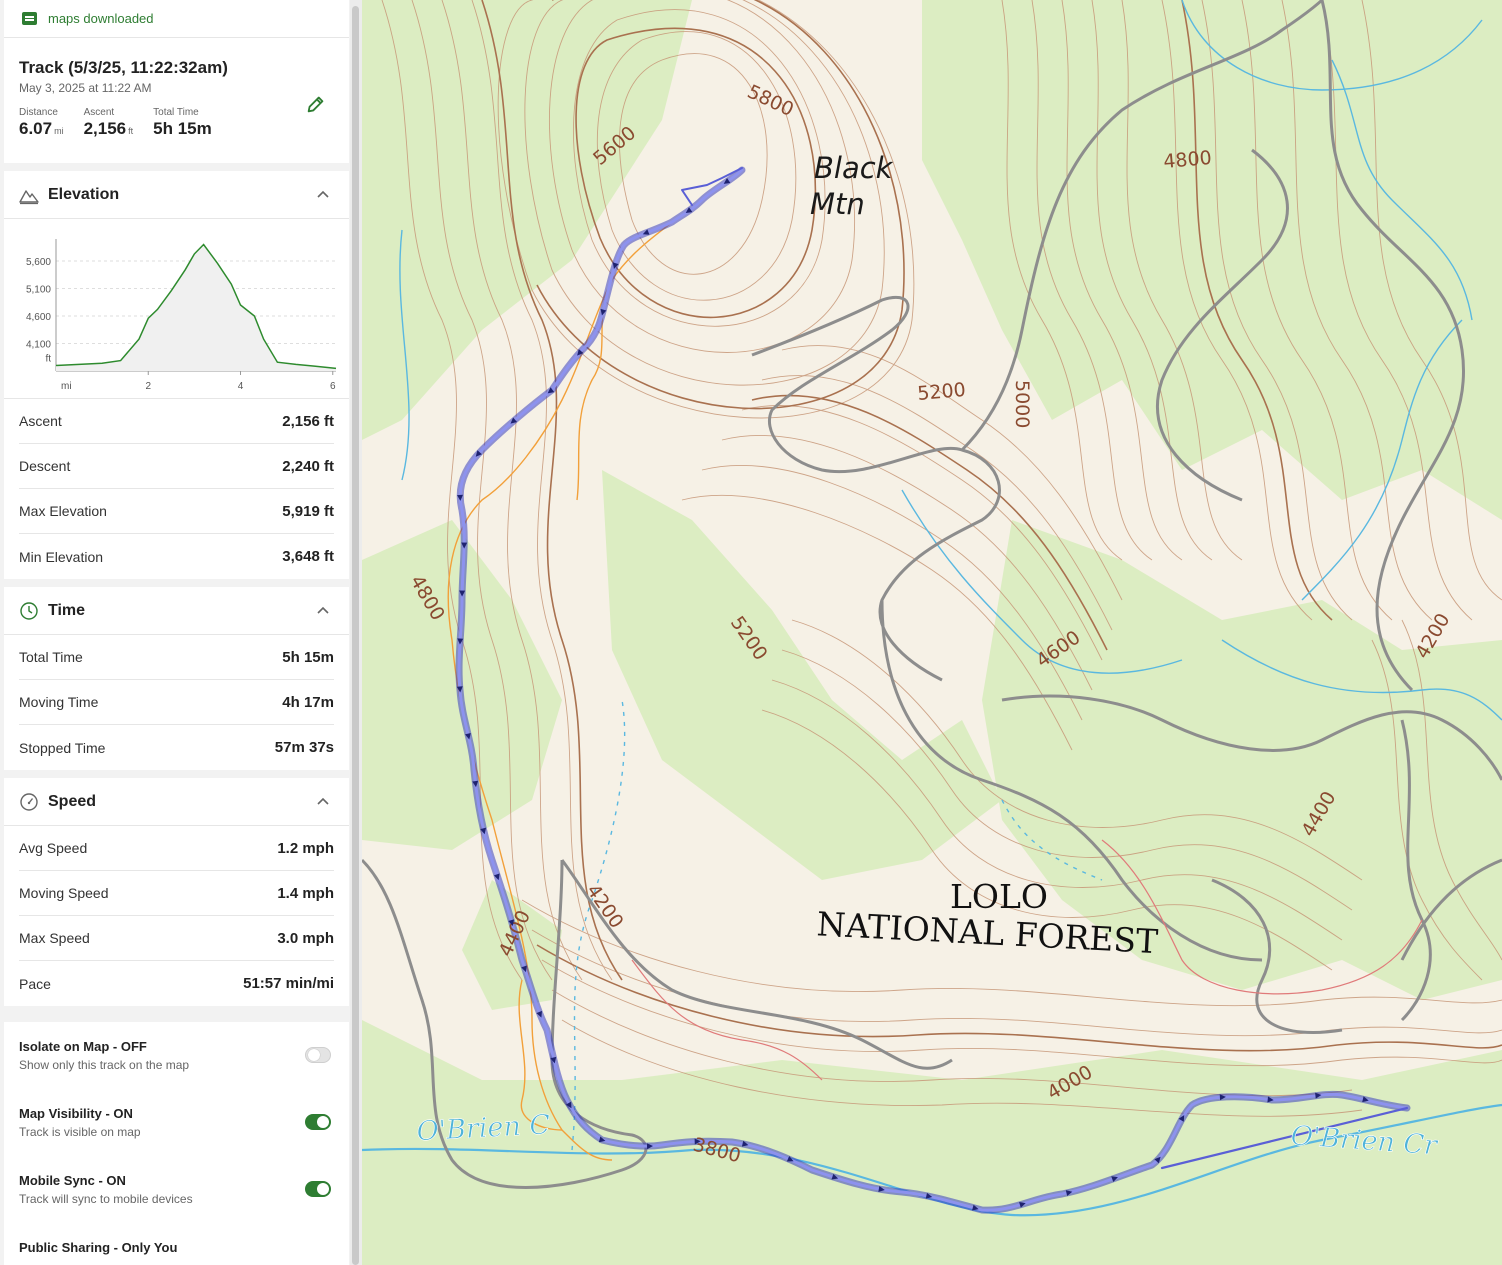 Image resolution: width=1502 pixels, height=1265 pixels. What do you see at coordinates (80, 1132) in the screenshot?
I see `setting-desc: Track is visible on map` at bounding box center [80, 1132].